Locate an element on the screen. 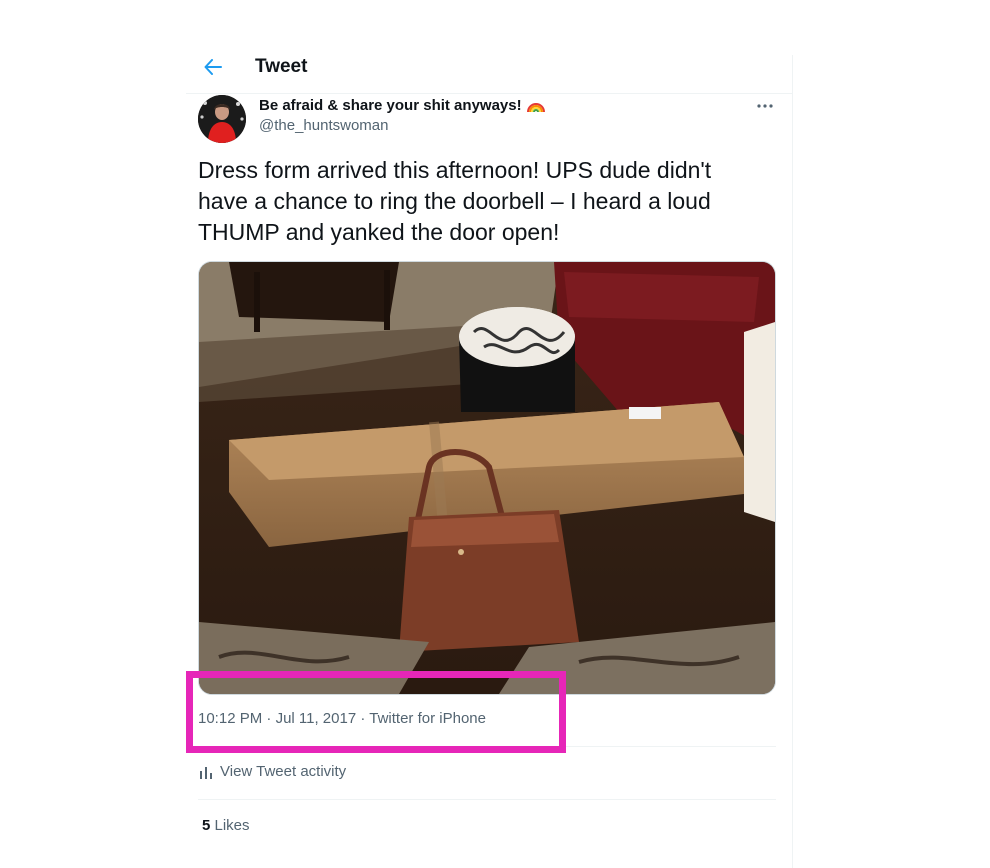 The width and height of the screenshot is (990, 868). more-horizontal-icon is located at coordinates (765, 106).